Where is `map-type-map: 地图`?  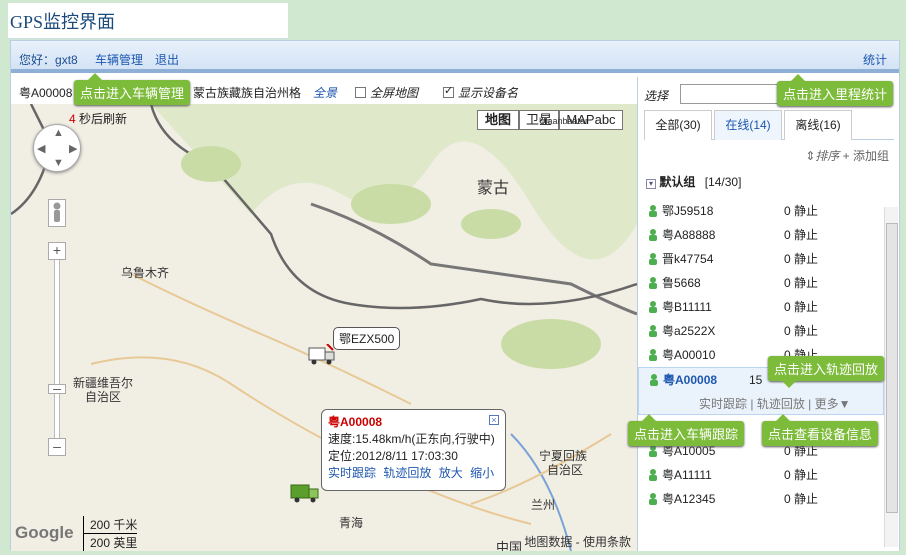 map-type-map: 地图 is located at coordinates (498, 120).